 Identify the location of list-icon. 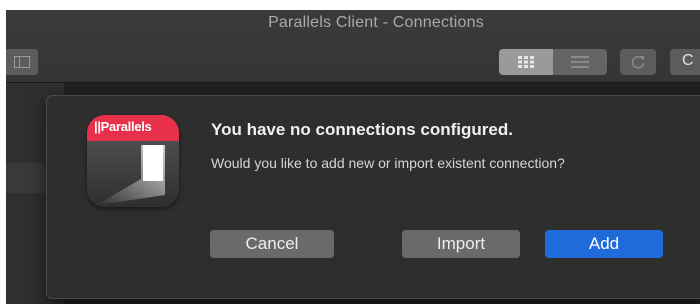
(580, 62).